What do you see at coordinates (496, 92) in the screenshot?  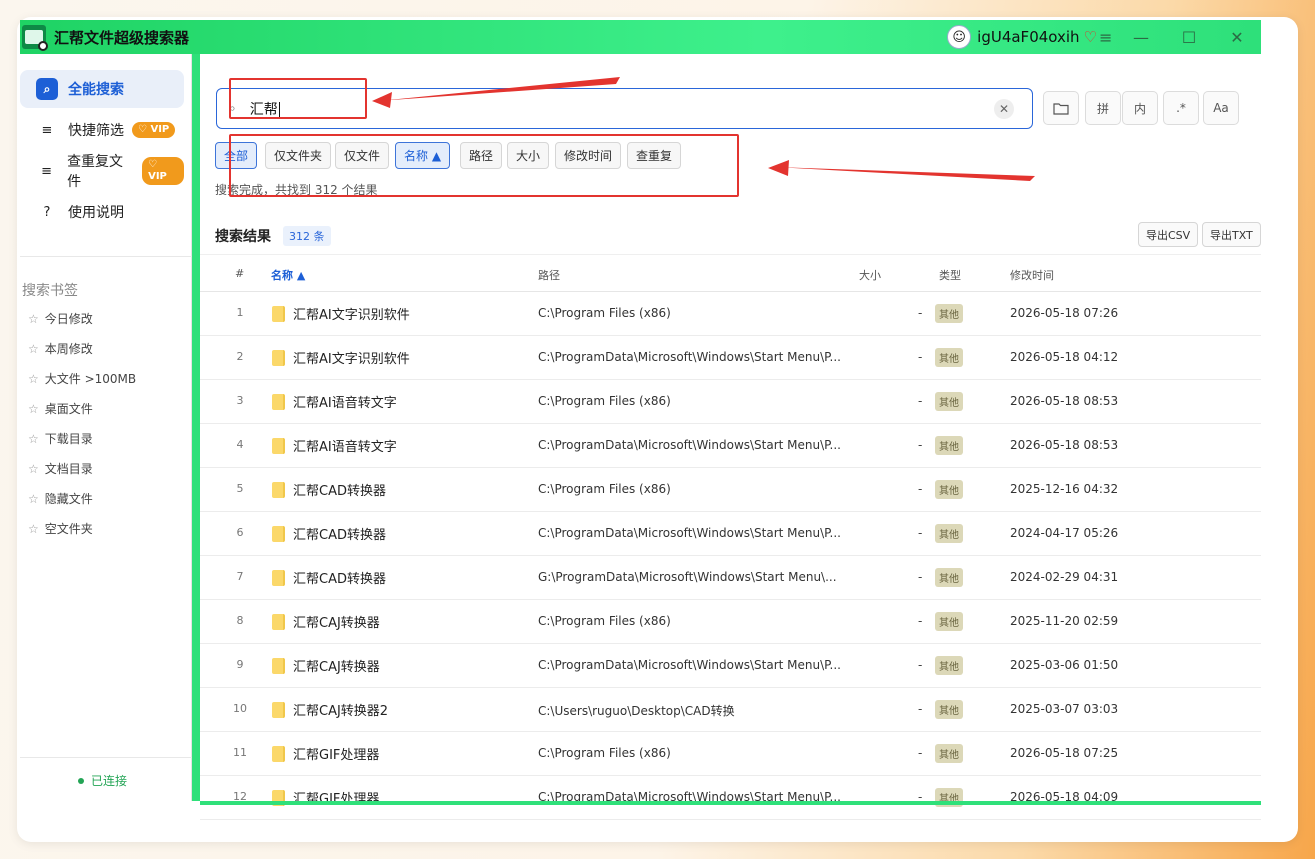 I see `arrow-to-search` at bounding box center [496, 92].